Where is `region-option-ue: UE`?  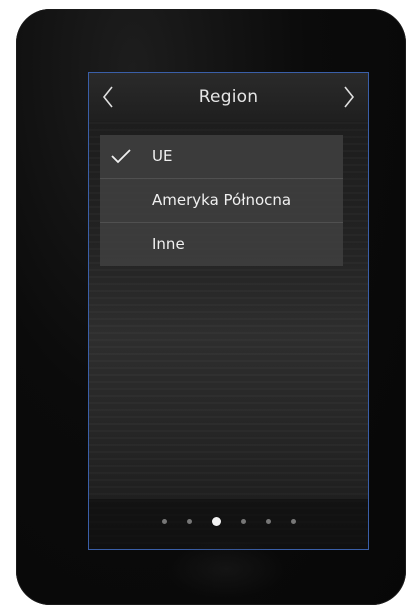 region-option-ue: UE is located at coordinates (221, 157).